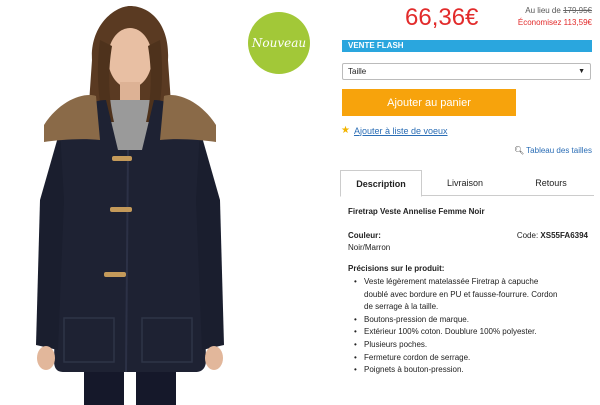  Describe the element at coordinates (381, 183) in the screenshot. I see `tab-description: Description` at that location.